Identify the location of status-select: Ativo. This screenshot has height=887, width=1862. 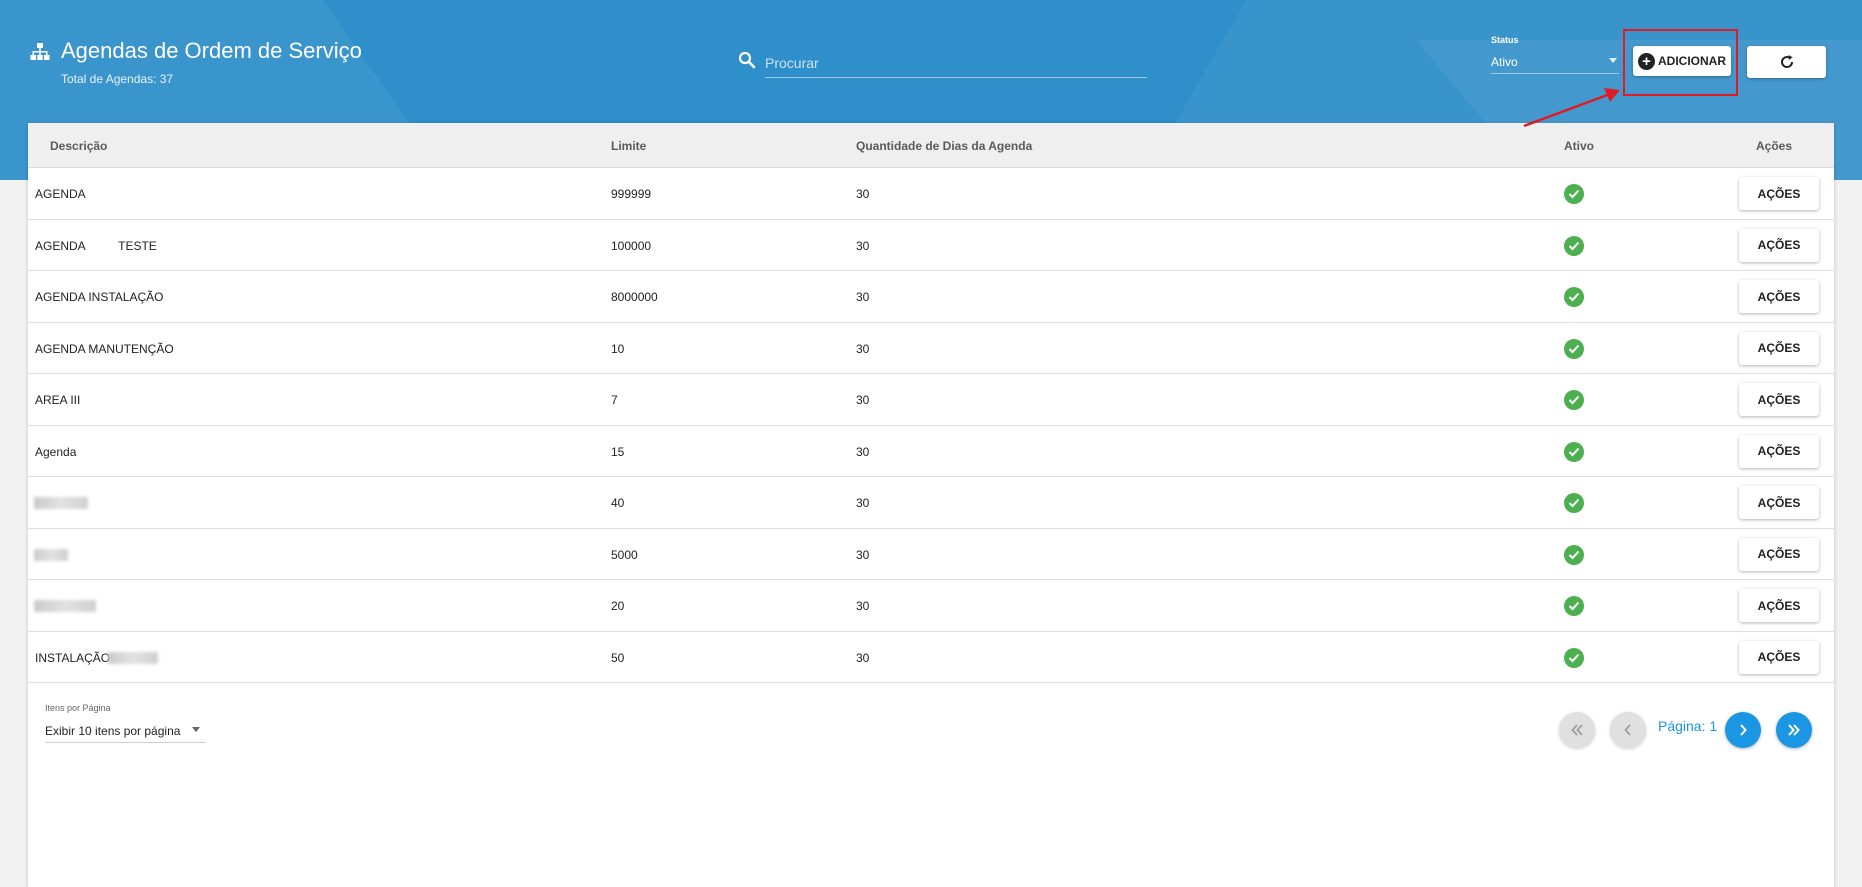
(1555, 63).